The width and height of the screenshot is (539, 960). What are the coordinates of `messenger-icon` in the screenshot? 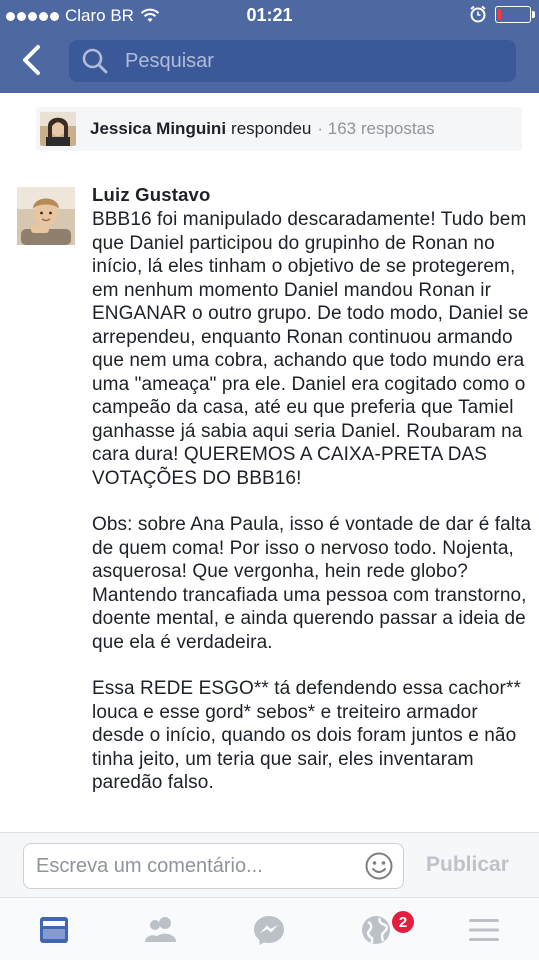 It's located at (269, 930).